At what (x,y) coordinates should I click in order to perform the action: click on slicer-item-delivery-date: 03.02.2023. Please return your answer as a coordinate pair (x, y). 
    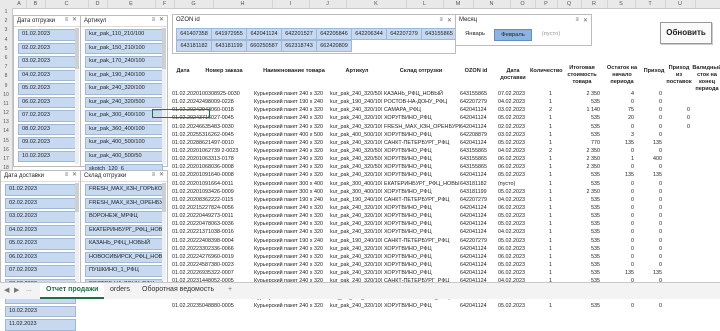
    Looking at the image, I should click on (40, 217).